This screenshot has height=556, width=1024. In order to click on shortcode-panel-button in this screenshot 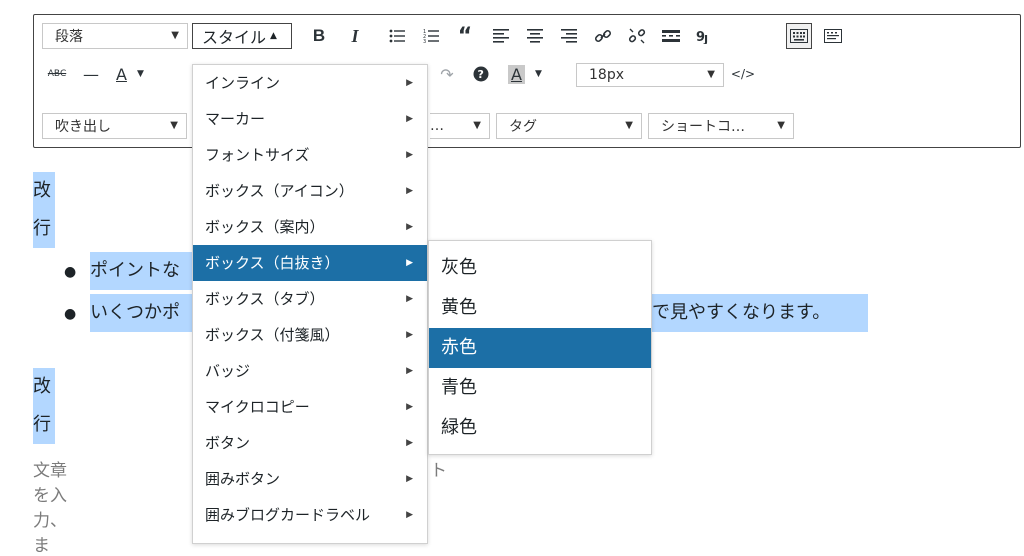, I will do `click(833, 36)`.